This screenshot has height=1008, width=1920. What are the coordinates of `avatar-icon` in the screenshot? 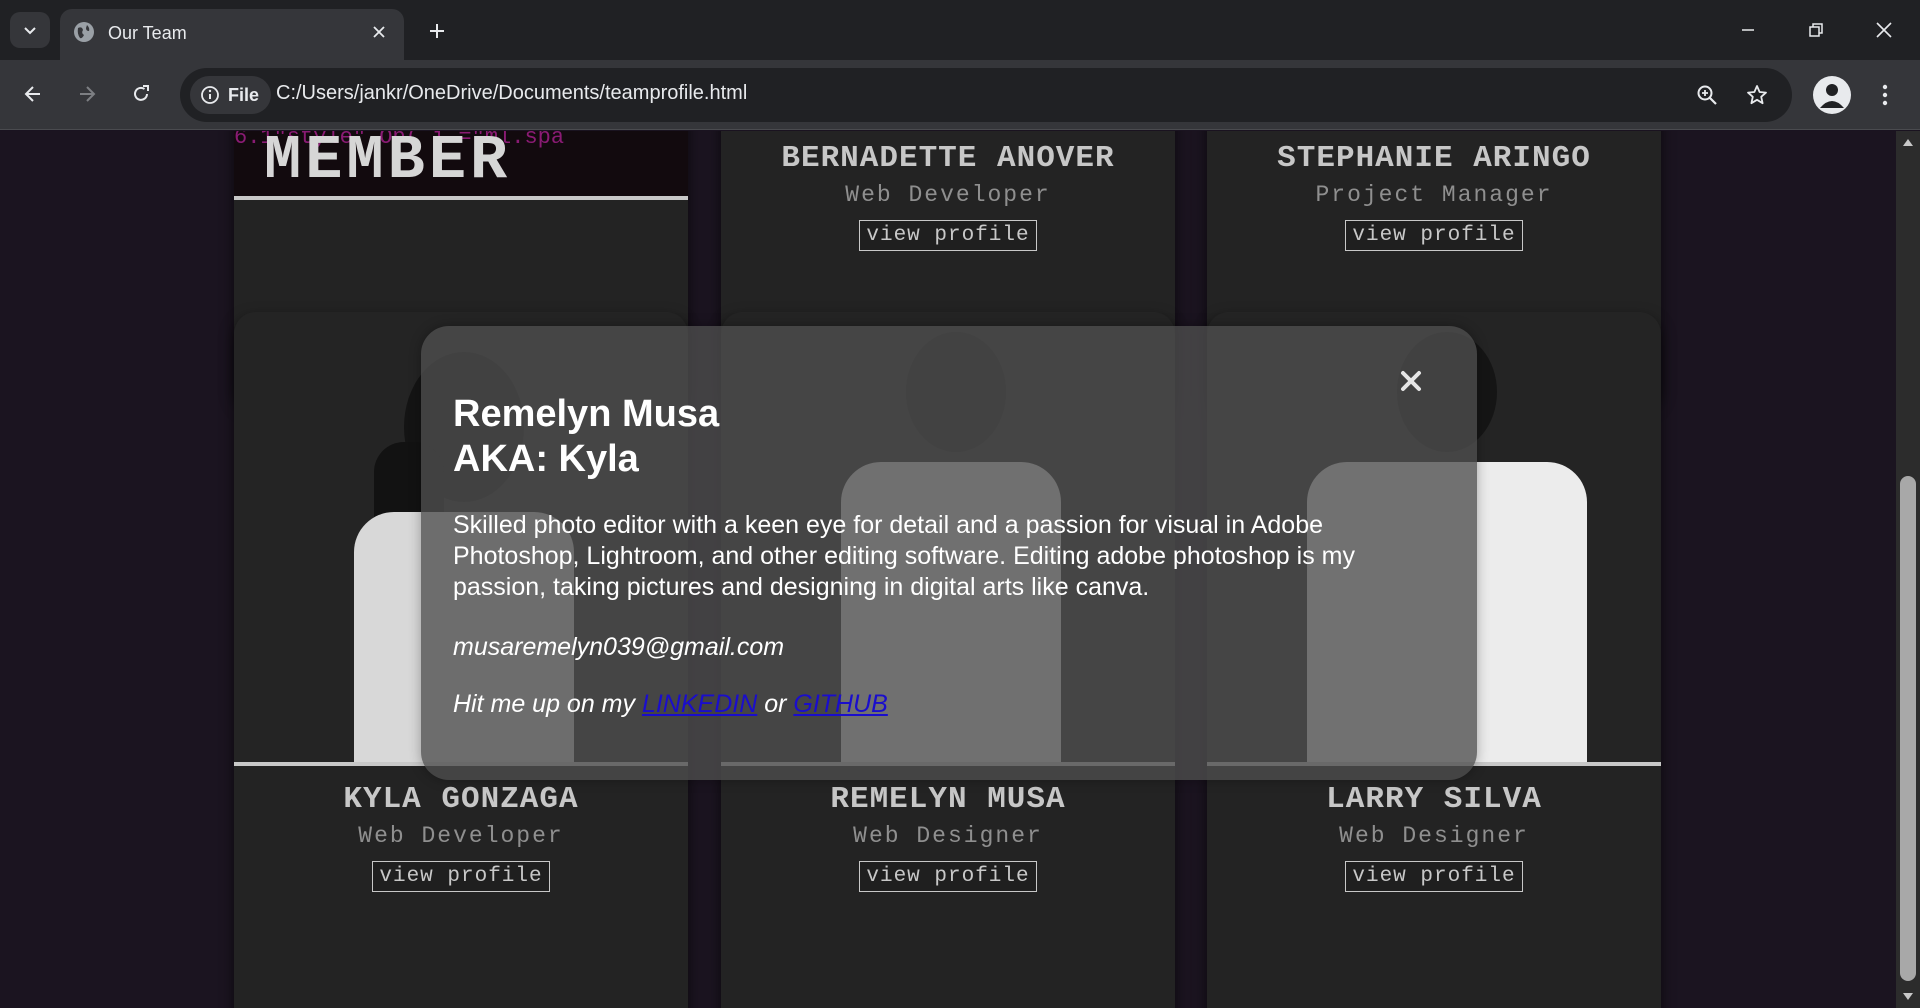 It's located at (1832, 96).